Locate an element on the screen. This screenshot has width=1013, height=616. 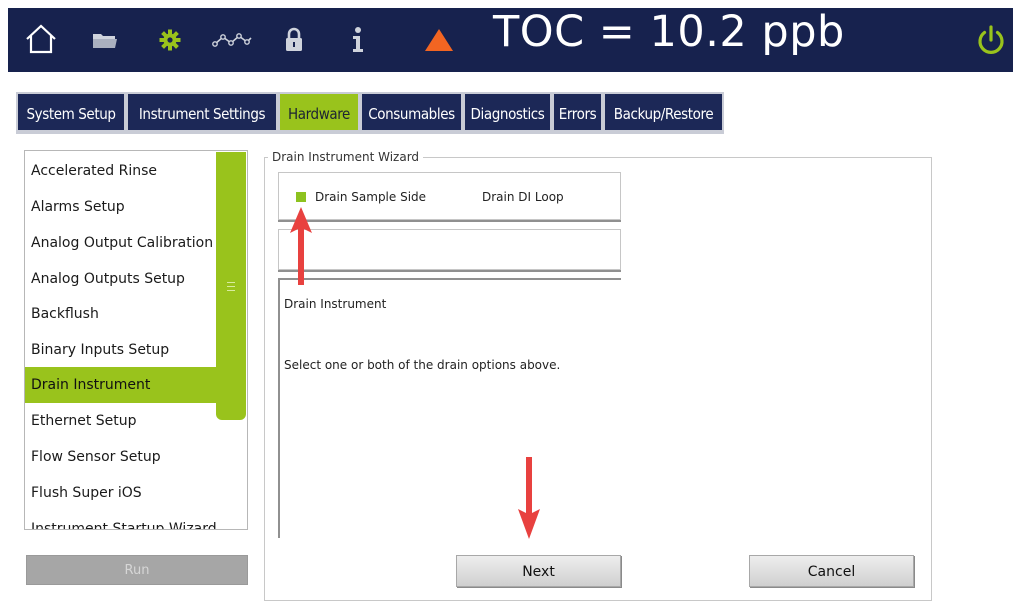
info-title: Drain Instrument is located at coordinates (335, 304).